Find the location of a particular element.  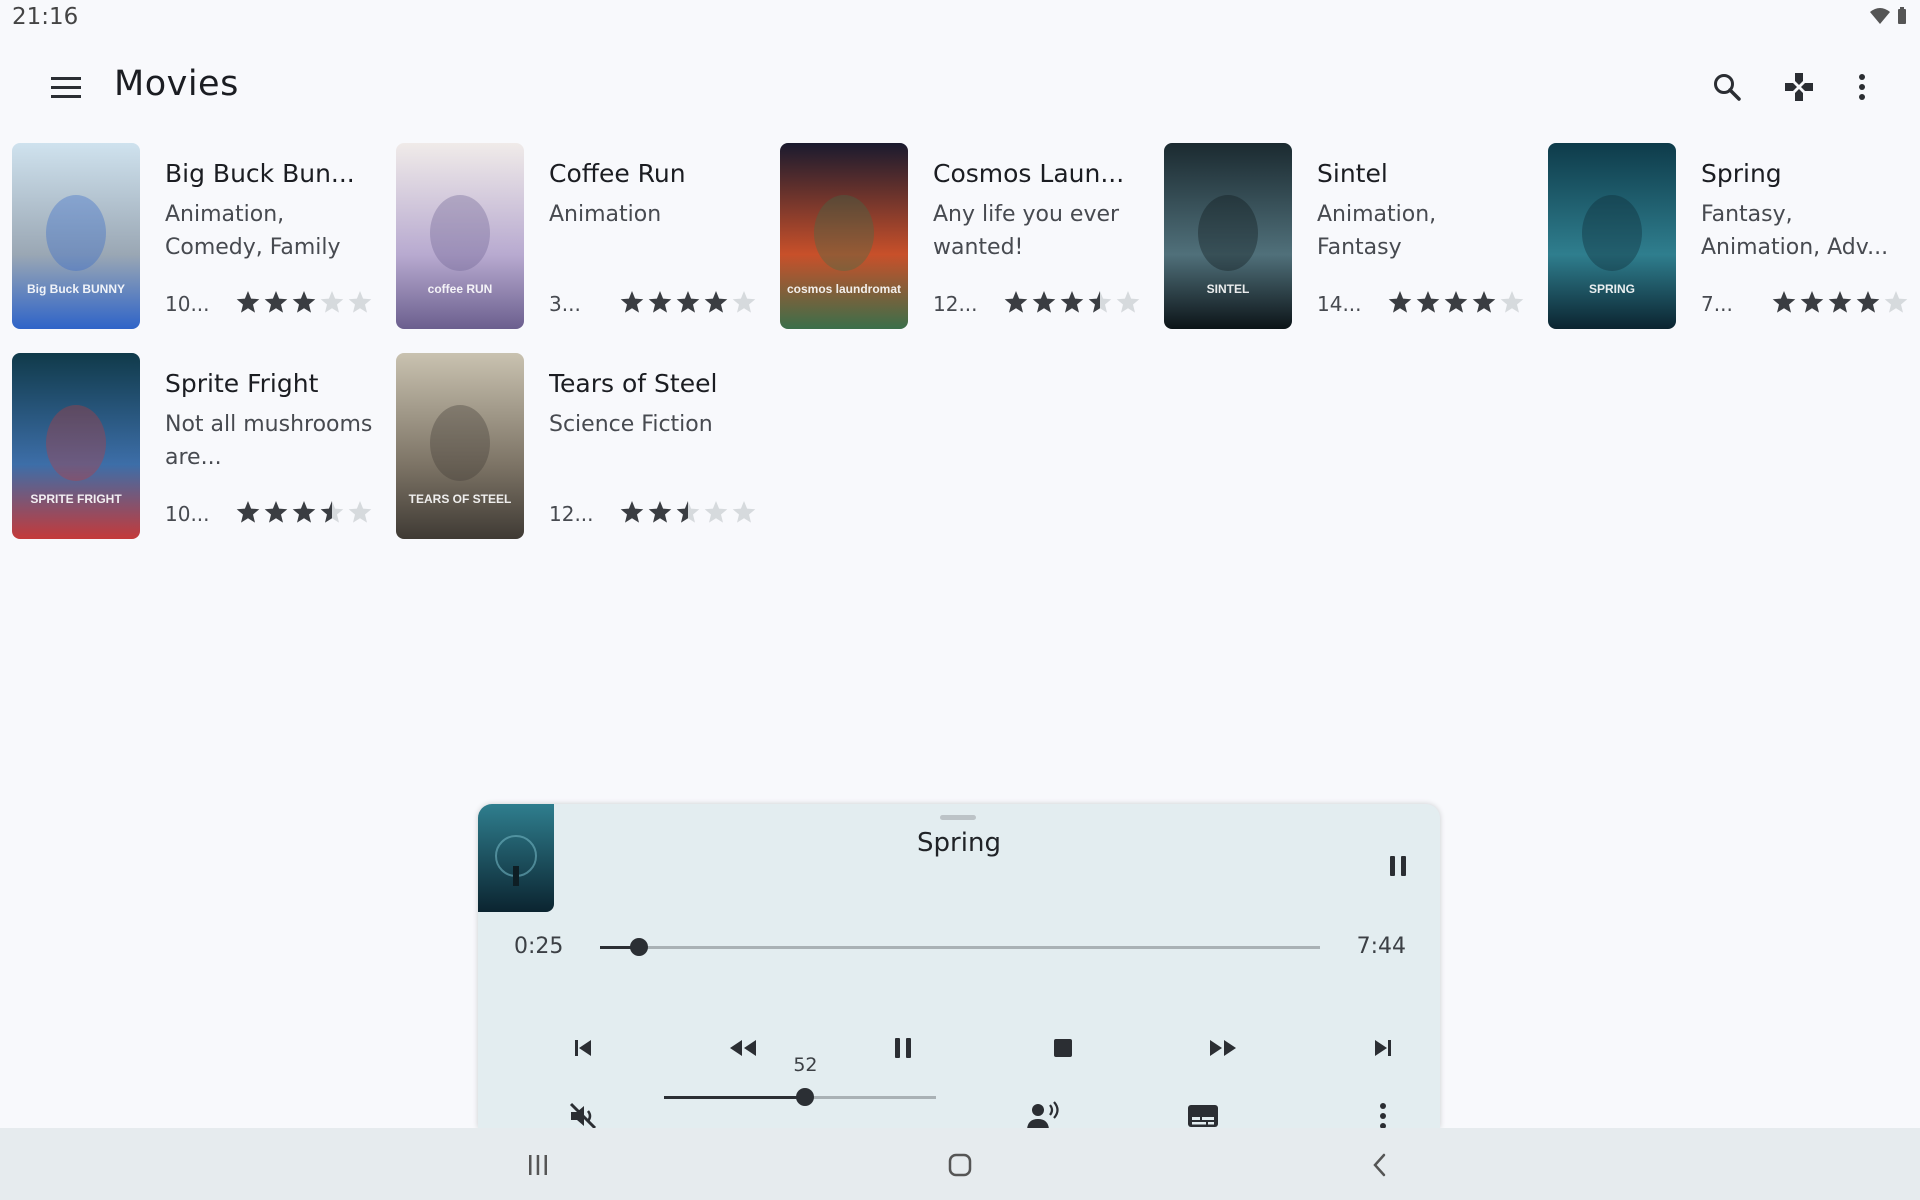

fast-forward-button is located at coordinates (1223, 1048).